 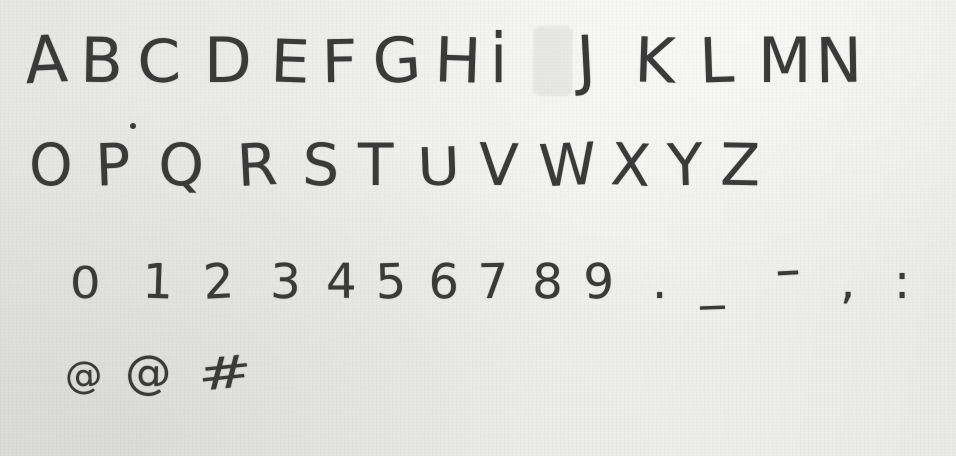 I want to click on digit-7: 7, so click(x=493, y=282).